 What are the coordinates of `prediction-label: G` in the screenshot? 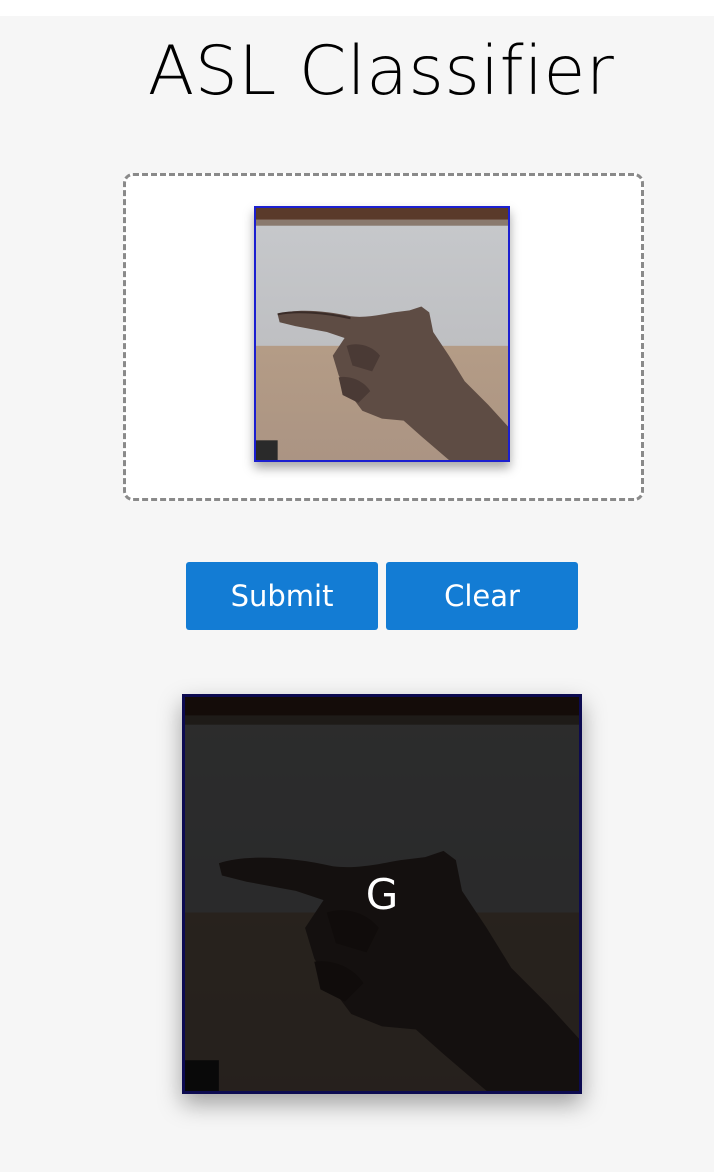 It's located at (382, 894).